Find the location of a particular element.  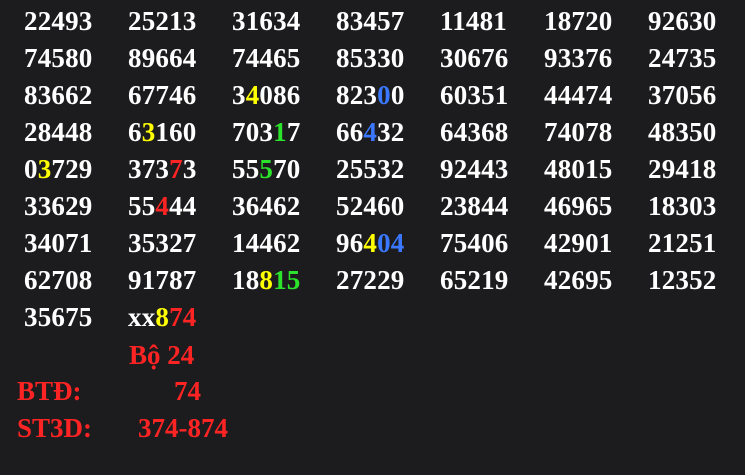

number-cell: 18720 is located at coordinates (596, 21).